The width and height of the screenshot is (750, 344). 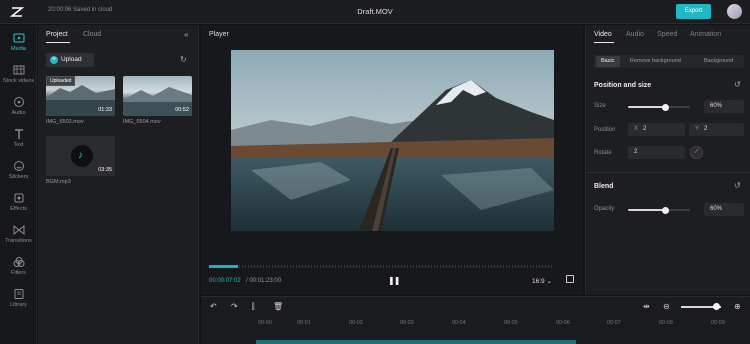 What do you see at coordinates (716, 306) in the screenshot?
I see `zoom-slider-knob` at bounding box center [716, 306].